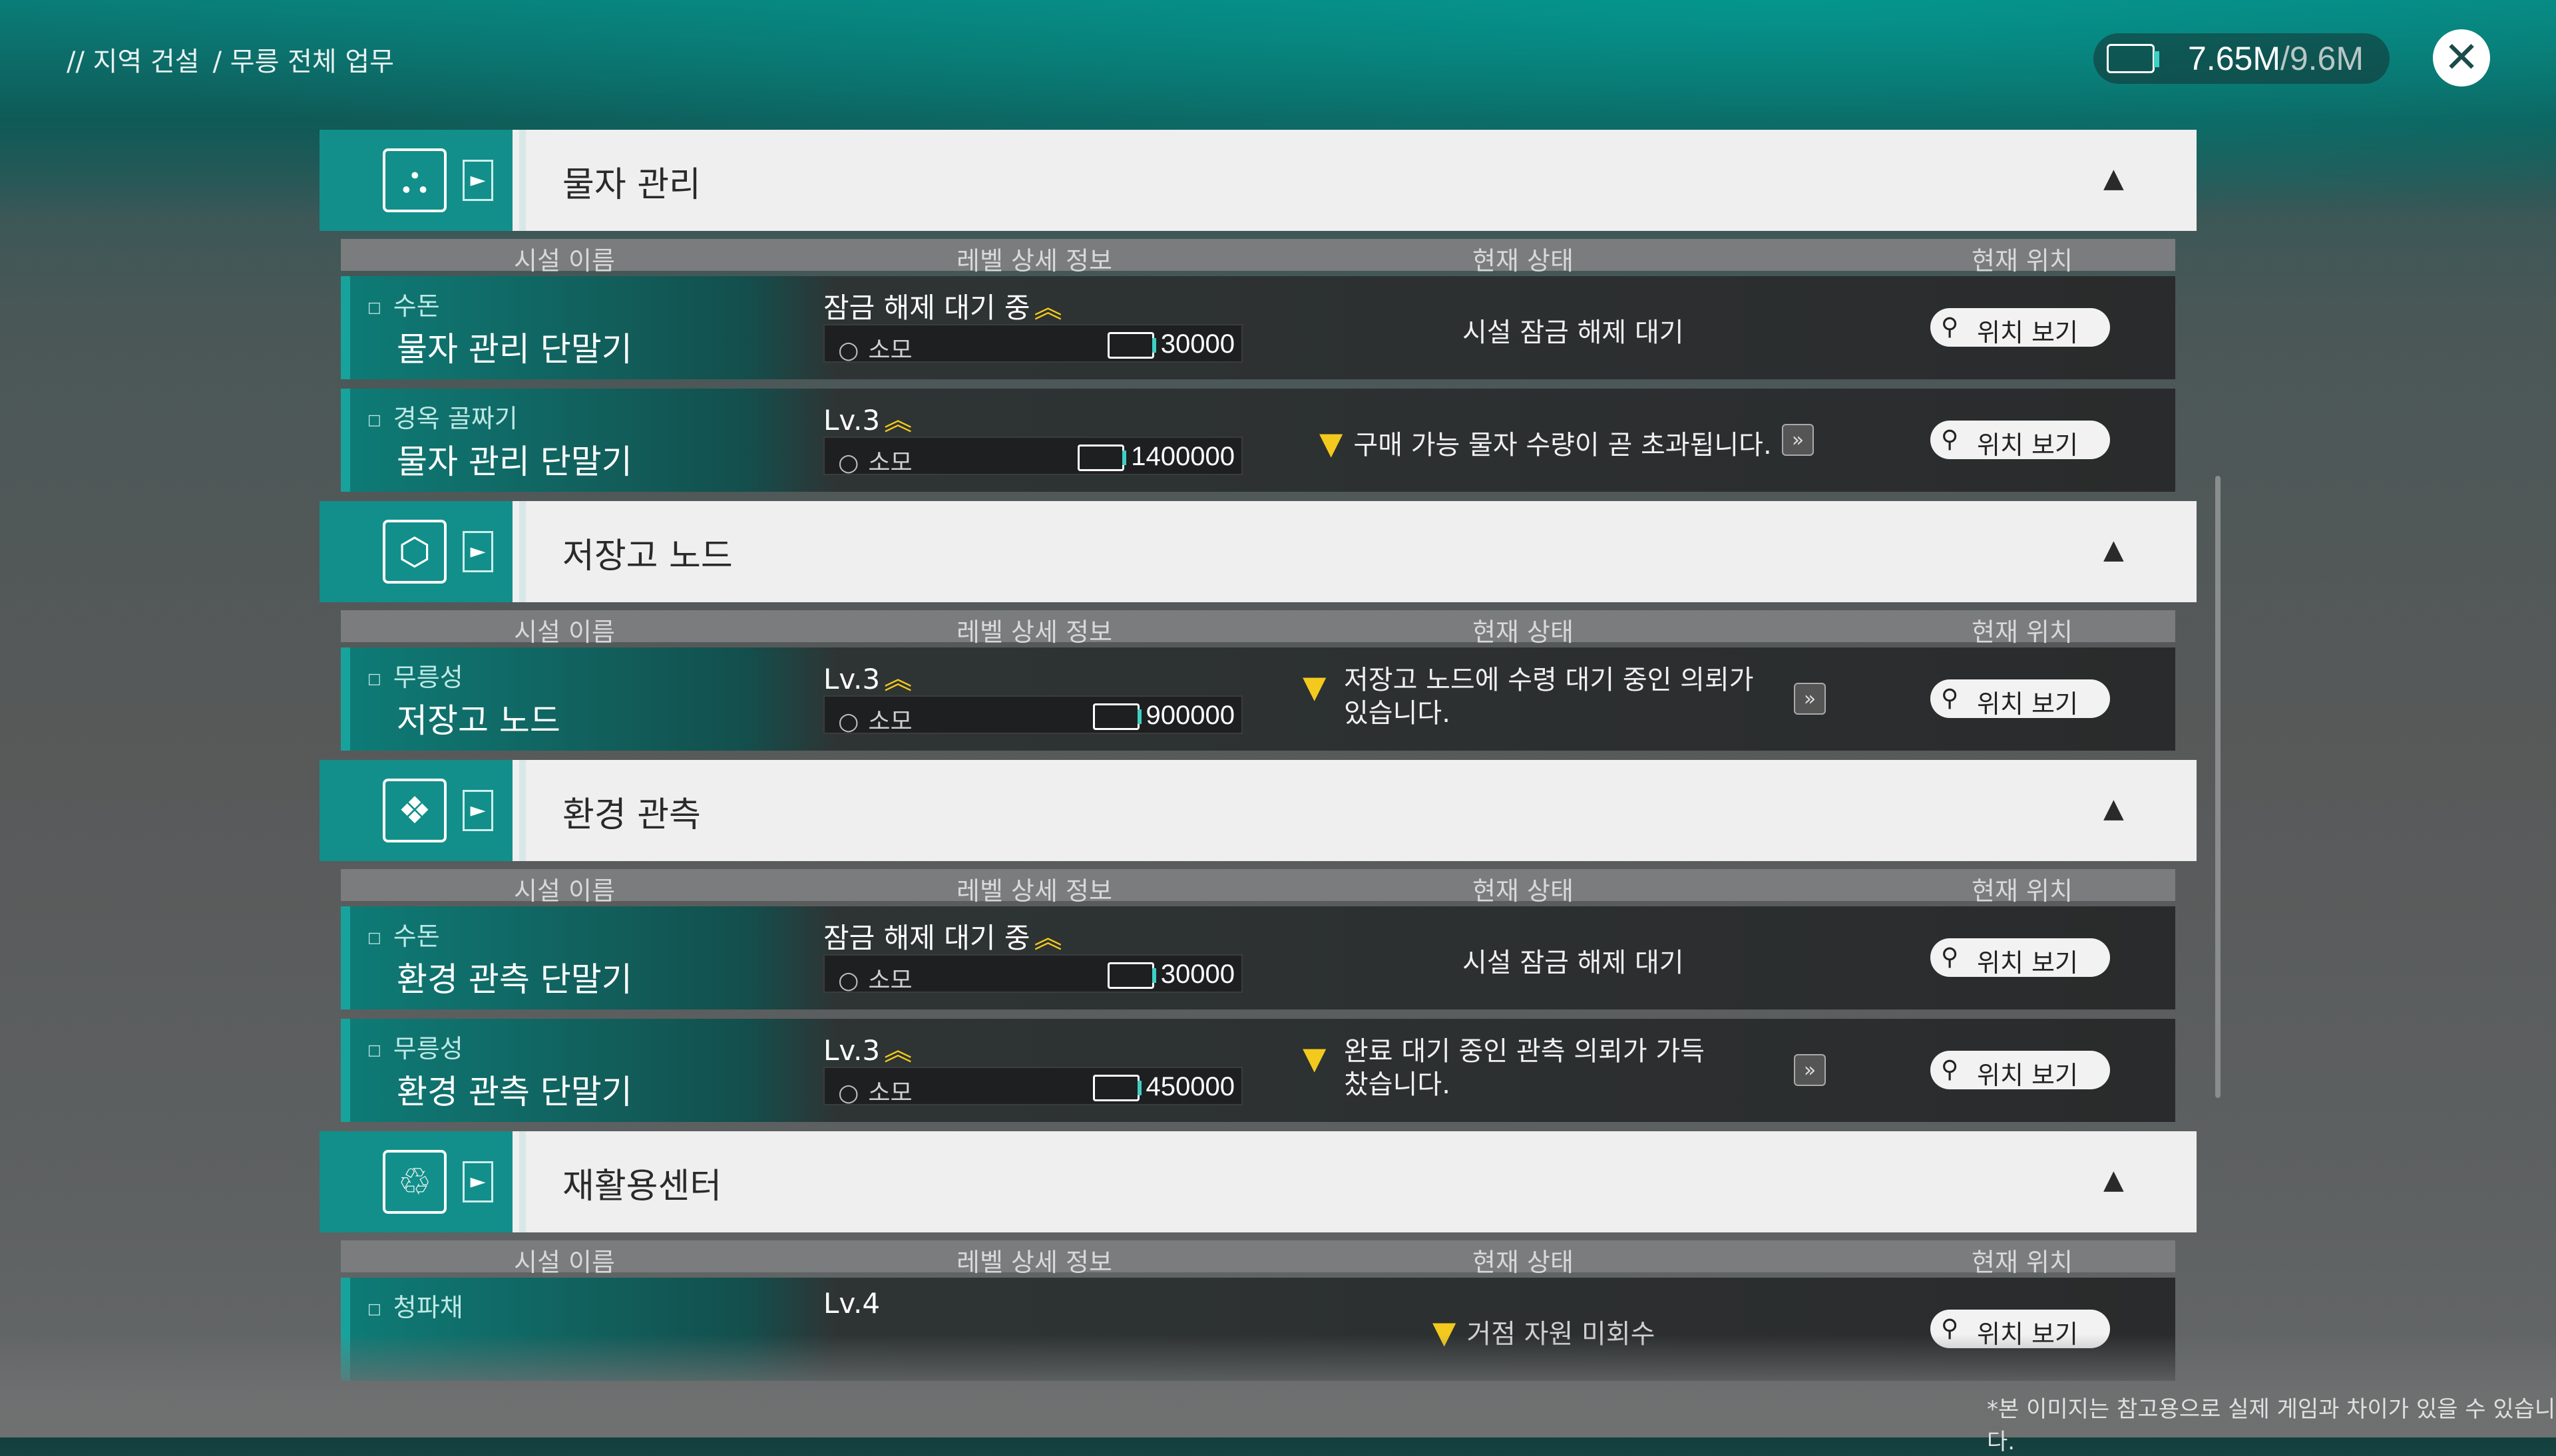  I want to click on status-text-line2: 찼습니다., so click(1397, 1084).